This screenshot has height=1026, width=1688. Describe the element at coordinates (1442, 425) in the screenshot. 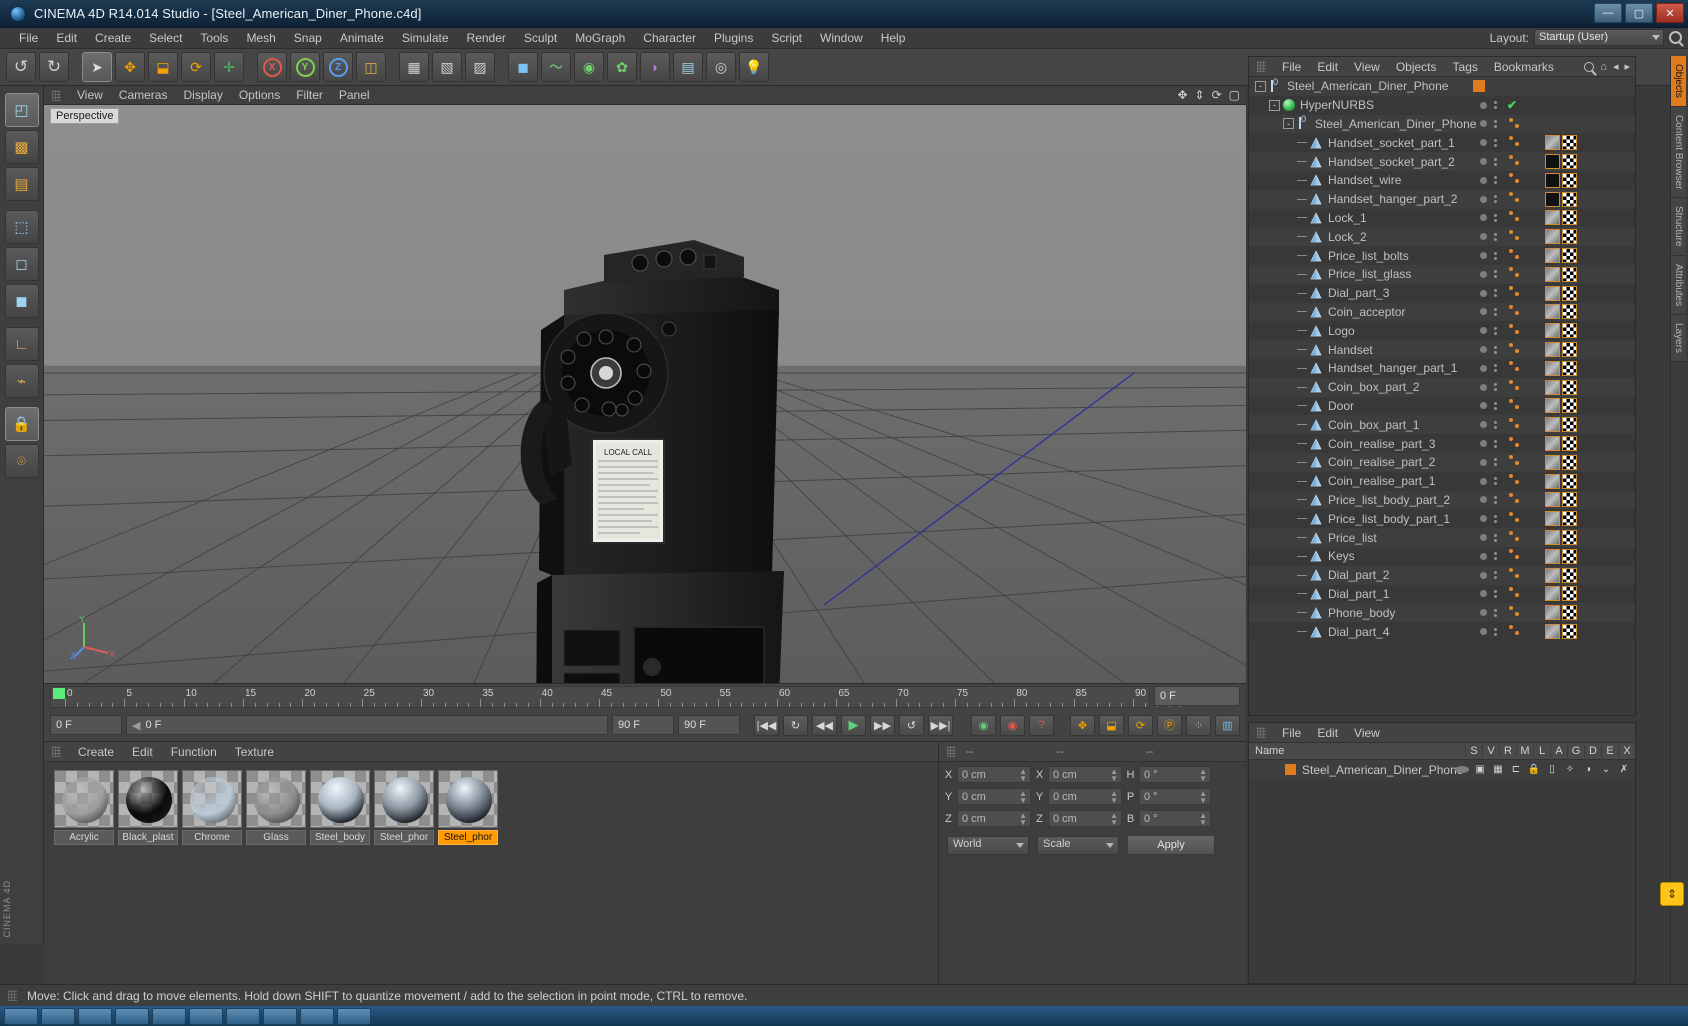

I see `object-tree-row: Coin_box_part_1` at that location.